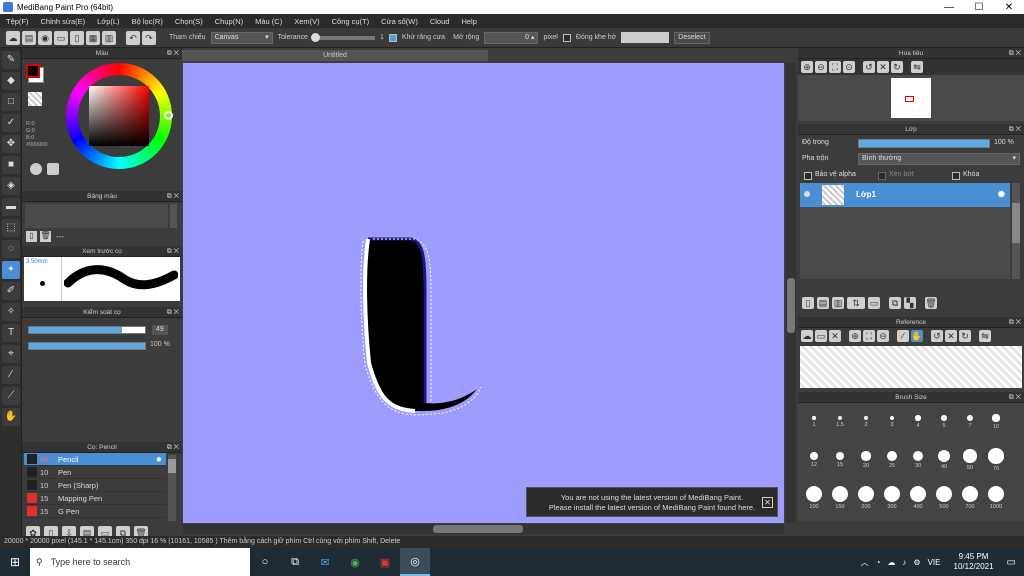 The width and height of the screenshot is (1024, 576). Describe the element at coordinates (468, 21) in the screenshot. I see `menu-help: Help` at that location.